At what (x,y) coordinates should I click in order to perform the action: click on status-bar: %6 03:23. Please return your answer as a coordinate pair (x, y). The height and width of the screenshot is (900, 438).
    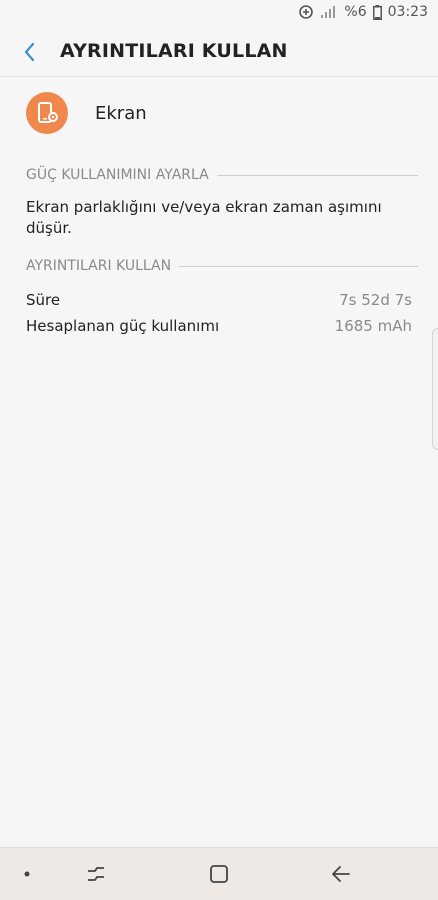
    Looking at the image, I should click on (219, 14).